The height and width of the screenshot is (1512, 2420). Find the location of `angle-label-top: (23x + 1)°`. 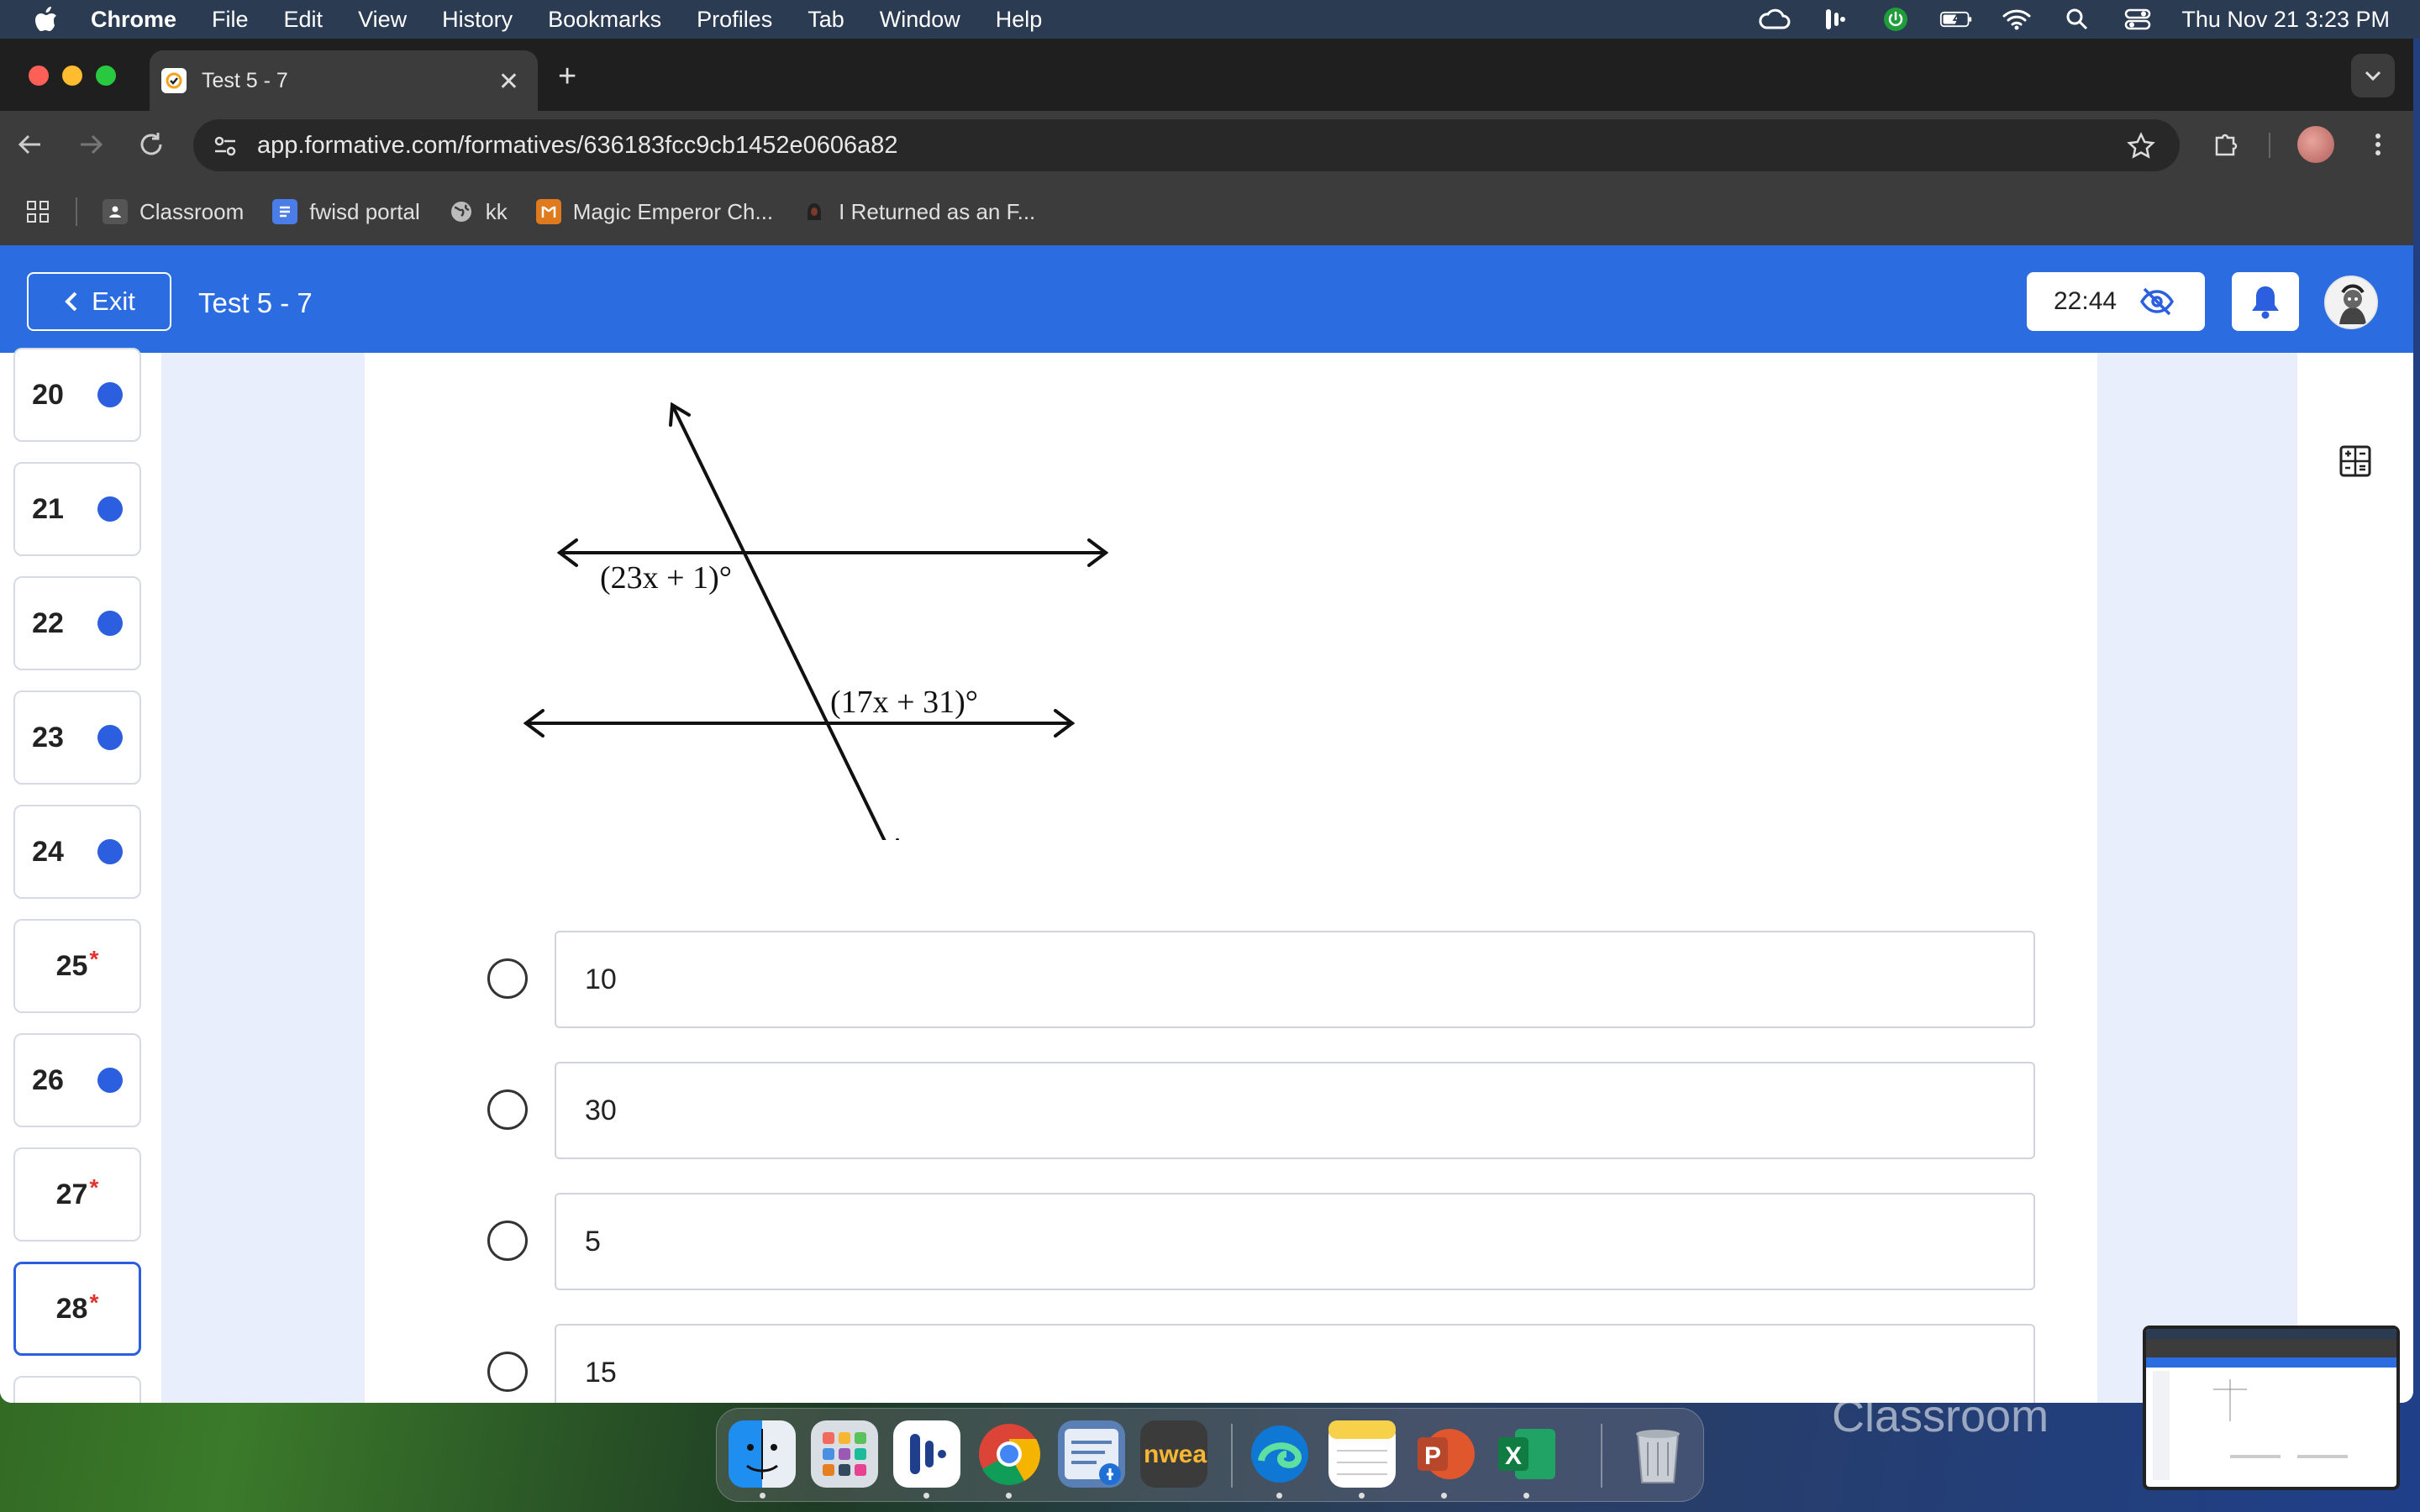

angle-label-top: (23x + 1)° is located at coordinates (666, 578).